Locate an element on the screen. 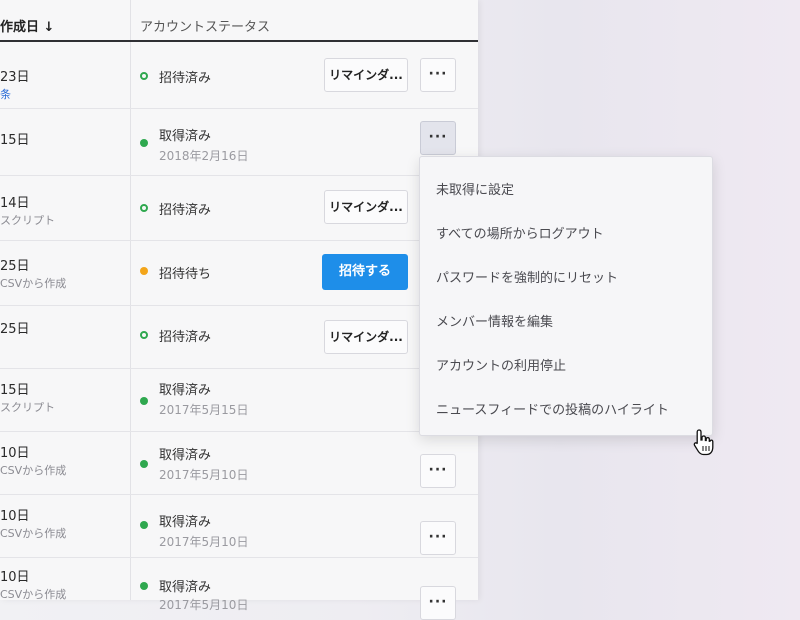 The image size is (800, 620). menu-item-force-password-reset: パスワードを強制的にリセット is located at coordinates (527, 276).